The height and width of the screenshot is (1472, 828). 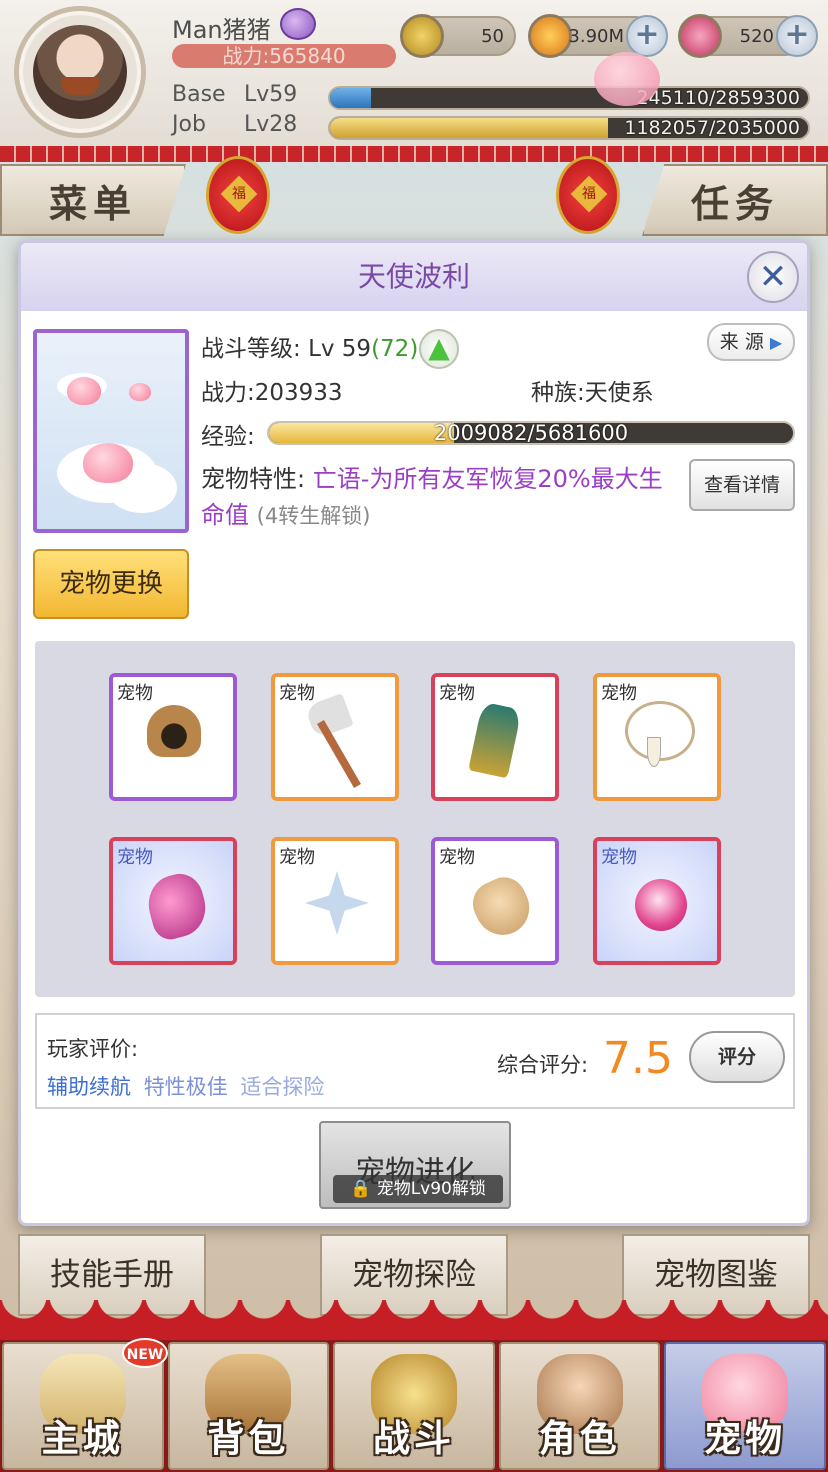 I want to click on battle-level-value: Lv 59, so click(x=340, y=349).